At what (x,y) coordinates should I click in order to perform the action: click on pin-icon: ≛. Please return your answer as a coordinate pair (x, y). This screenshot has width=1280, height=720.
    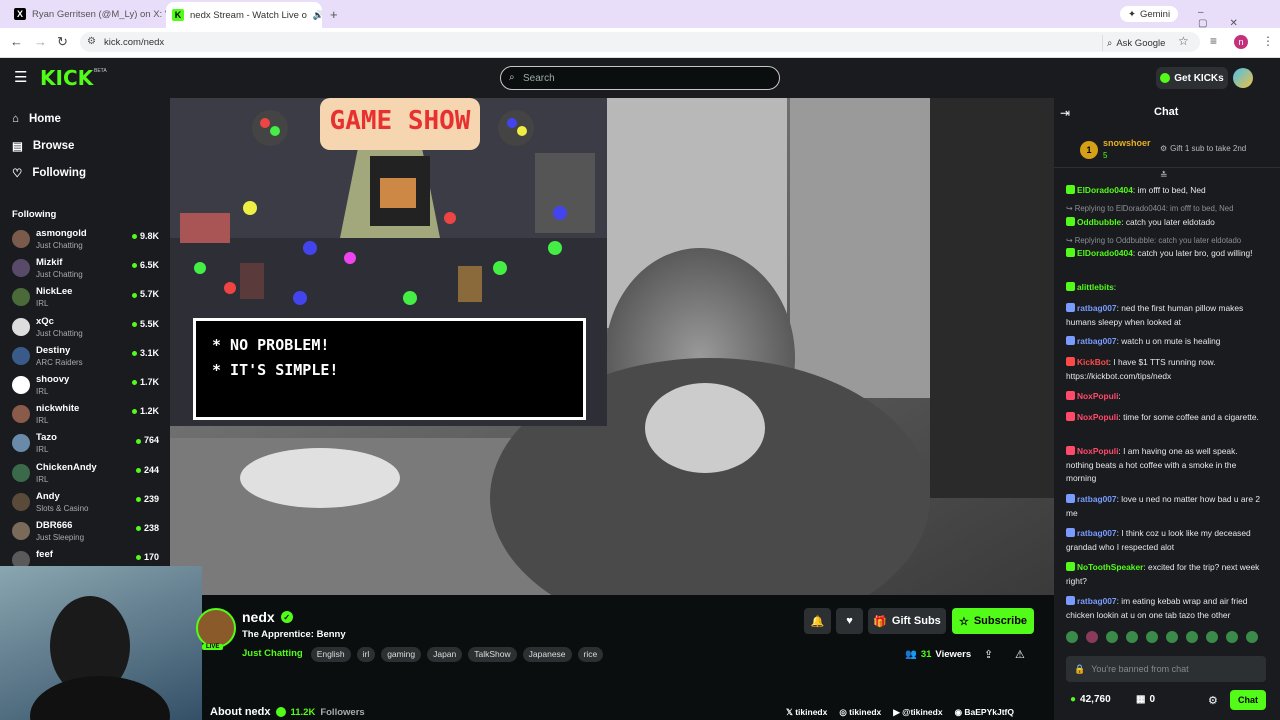
    Looking at the image, I should click on (1164, 175).